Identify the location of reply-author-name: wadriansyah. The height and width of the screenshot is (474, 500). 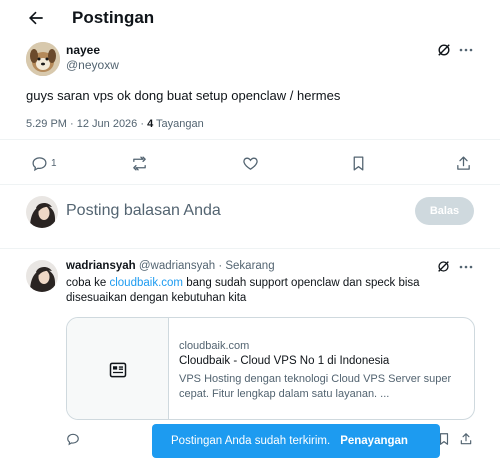
(101, 266).